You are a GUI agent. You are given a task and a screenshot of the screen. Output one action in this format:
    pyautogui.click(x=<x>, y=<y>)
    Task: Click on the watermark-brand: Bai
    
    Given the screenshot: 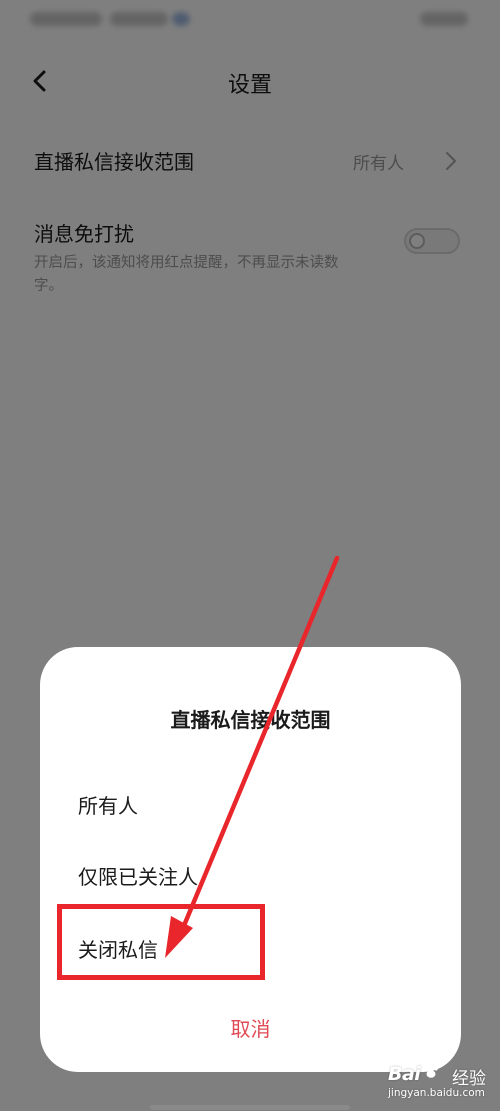 What is the action you would take?
    pyautogui.click(x=404, y=1074)
    